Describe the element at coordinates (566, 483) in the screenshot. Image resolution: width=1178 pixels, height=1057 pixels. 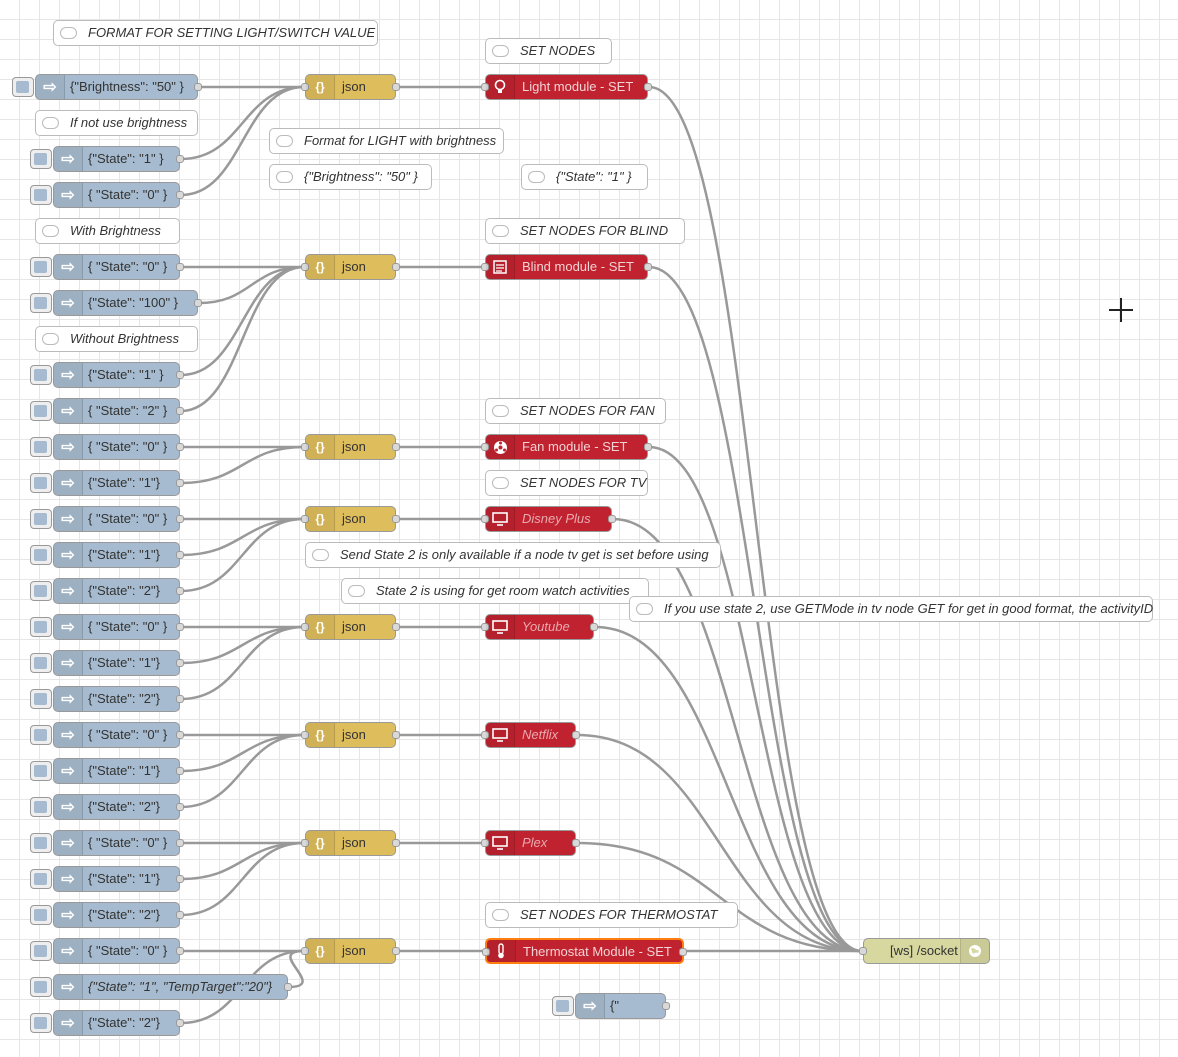
I see `comment-set-nodes-tv: SET NODES FOR TV` at that location.